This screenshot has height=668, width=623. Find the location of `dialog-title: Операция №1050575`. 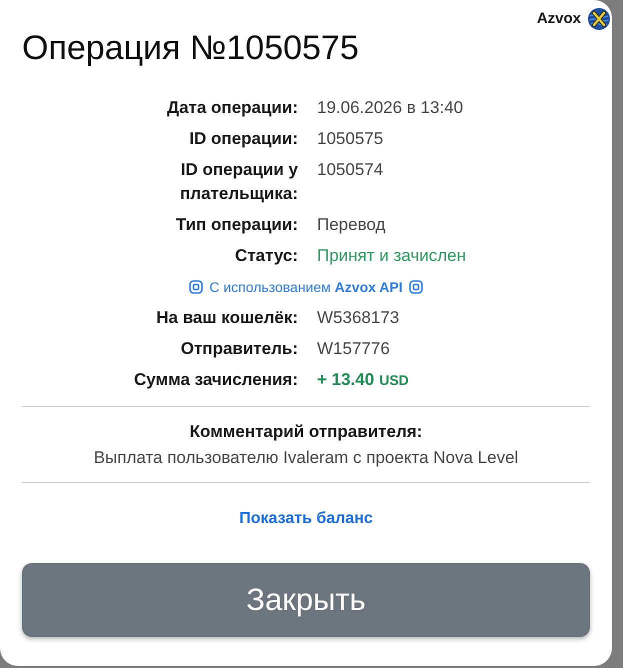

dialog-title: Операция №1050575 is located at coordinates (191, 48).